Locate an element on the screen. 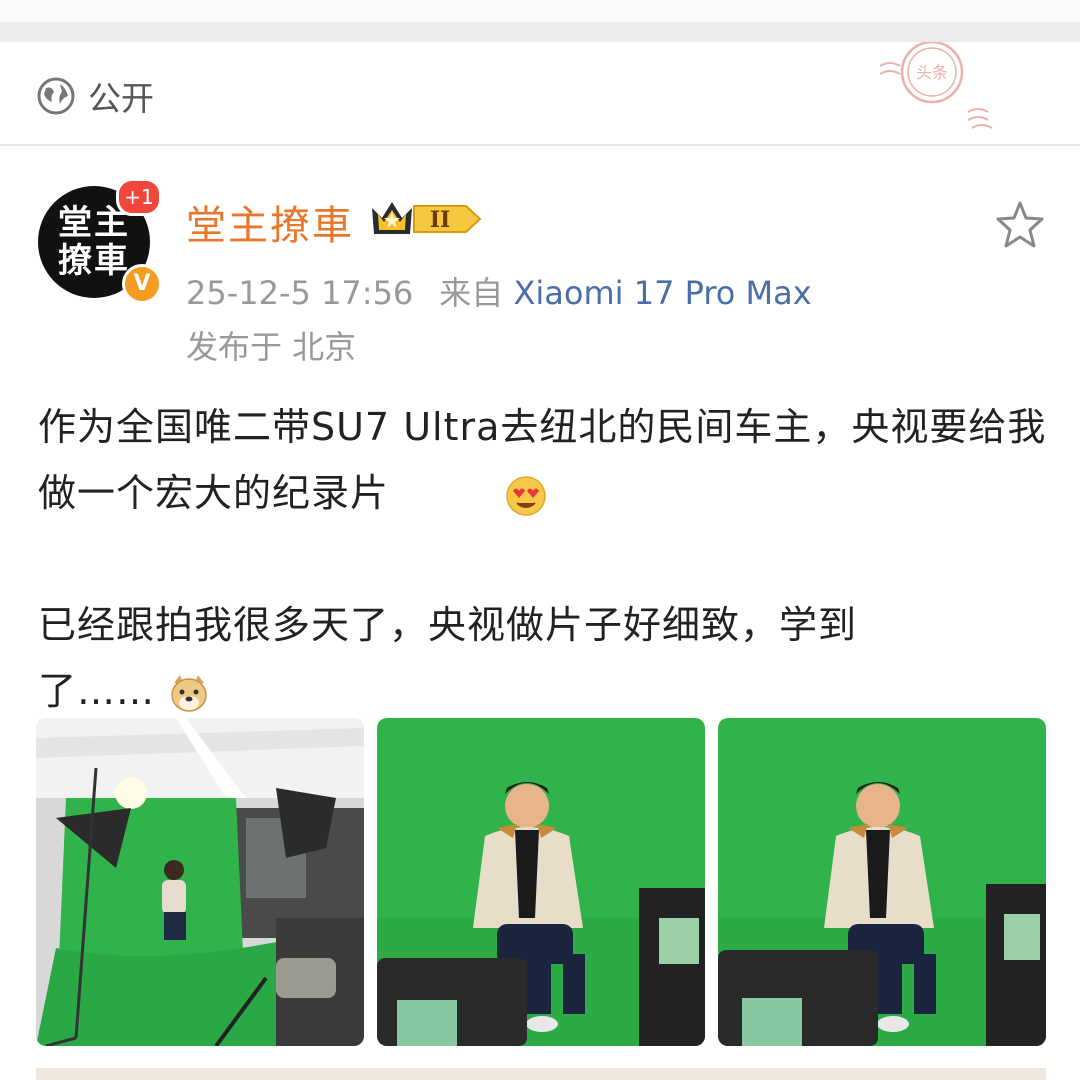 This screenshot has width=1080, height=1080. avatar-calligraphy: 堂主撩車 is located at coordinates (94, 242).